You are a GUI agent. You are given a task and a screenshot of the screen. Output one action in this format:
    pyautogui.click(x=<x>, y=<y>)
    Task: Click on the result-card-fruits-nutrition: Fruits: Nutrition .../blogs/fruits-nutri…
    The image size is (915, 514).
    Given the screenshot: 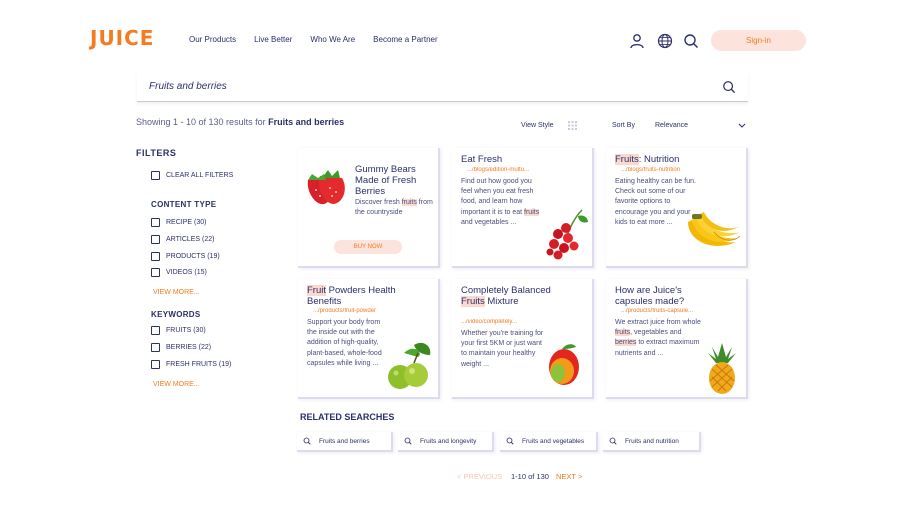 What is the action you would take?
    pyautogui.click(x=677, y=208)
    